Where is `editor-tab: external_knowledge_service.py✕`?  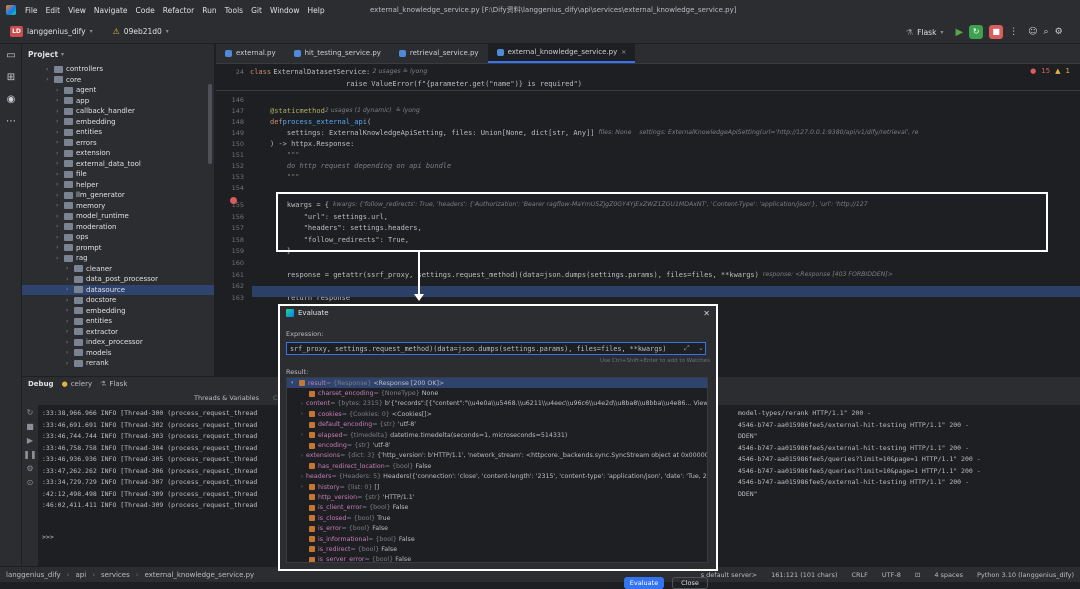 editor-tab: external_knowledge_service.py✕ is located at coordinates (562, 53).